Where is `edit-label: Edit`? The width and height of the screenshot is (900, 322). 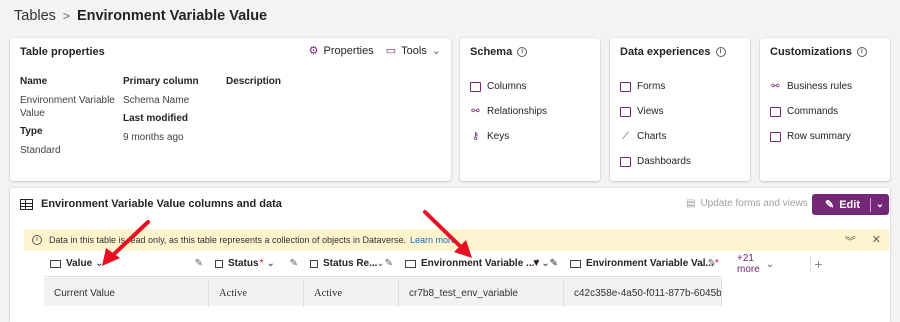 edit-label: Edit is located at coordinates (849, 204).